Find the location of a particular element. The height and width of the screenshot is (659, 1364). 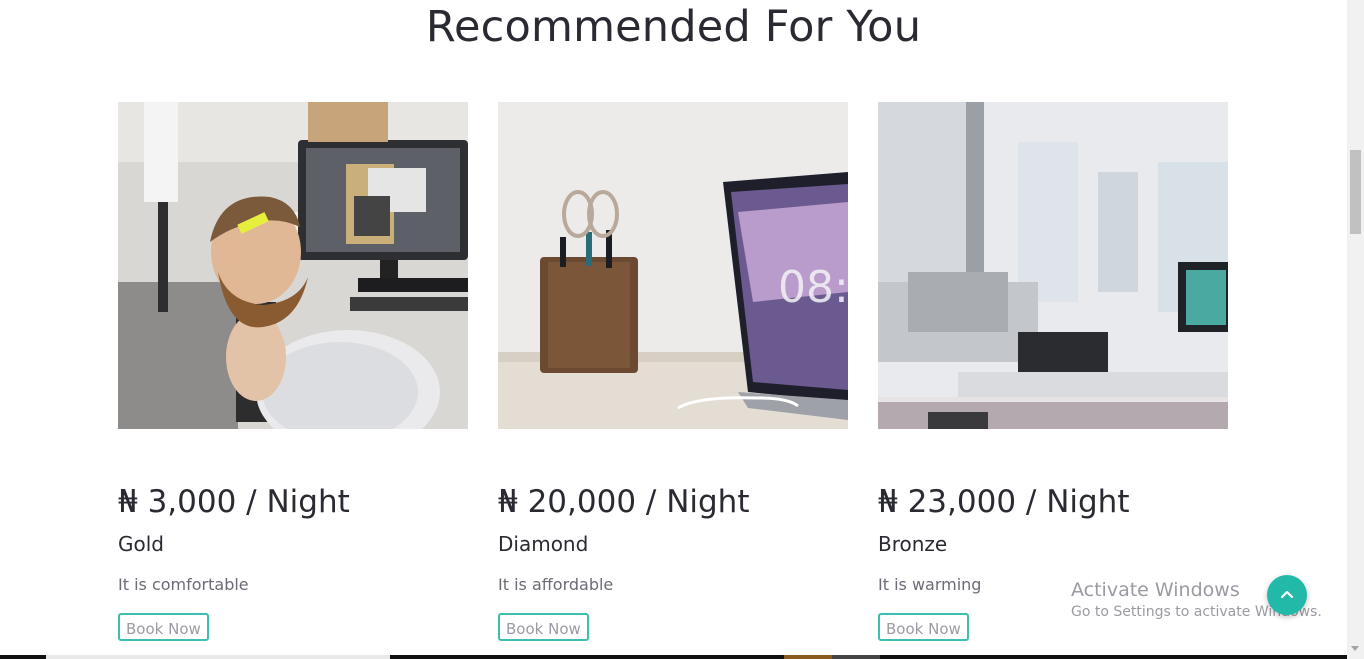

scroll-down-arrow-icon is located at coordinates (1355, 648).